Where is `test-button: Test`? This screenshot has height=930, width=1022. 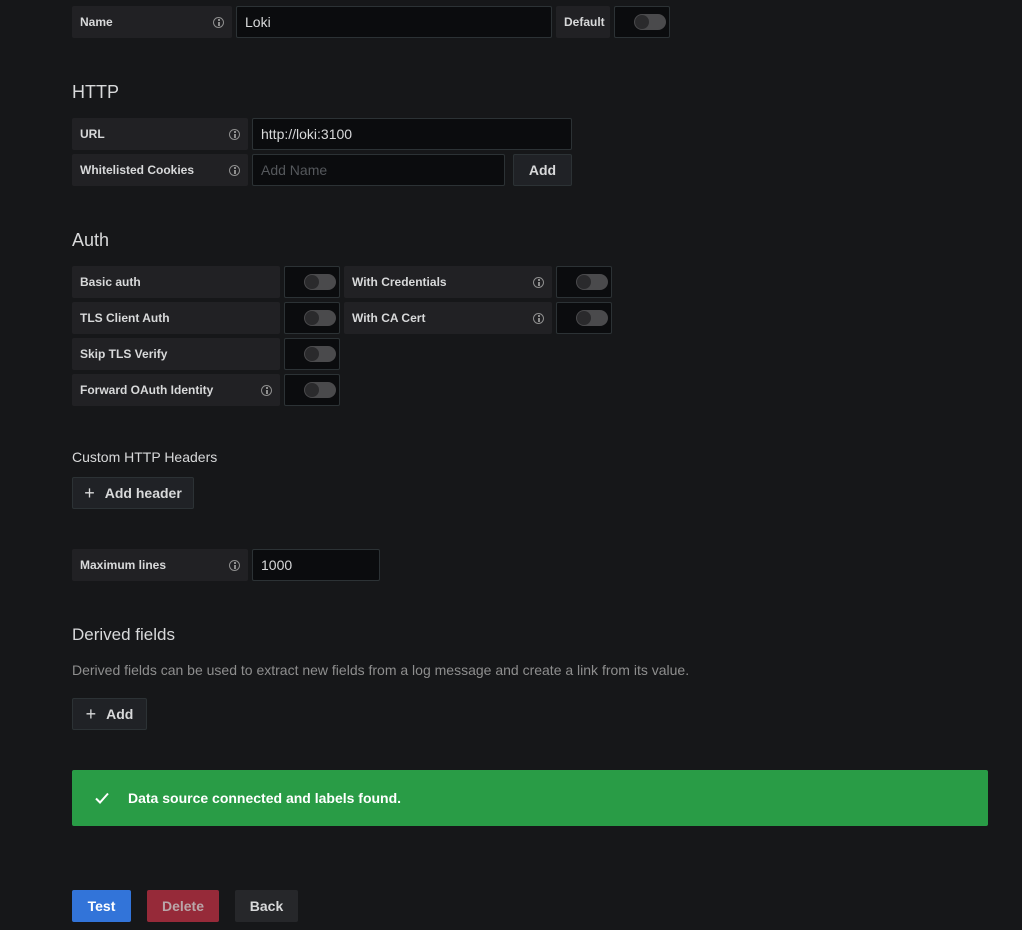 test-button: Test is located at coordinates (101, 906).